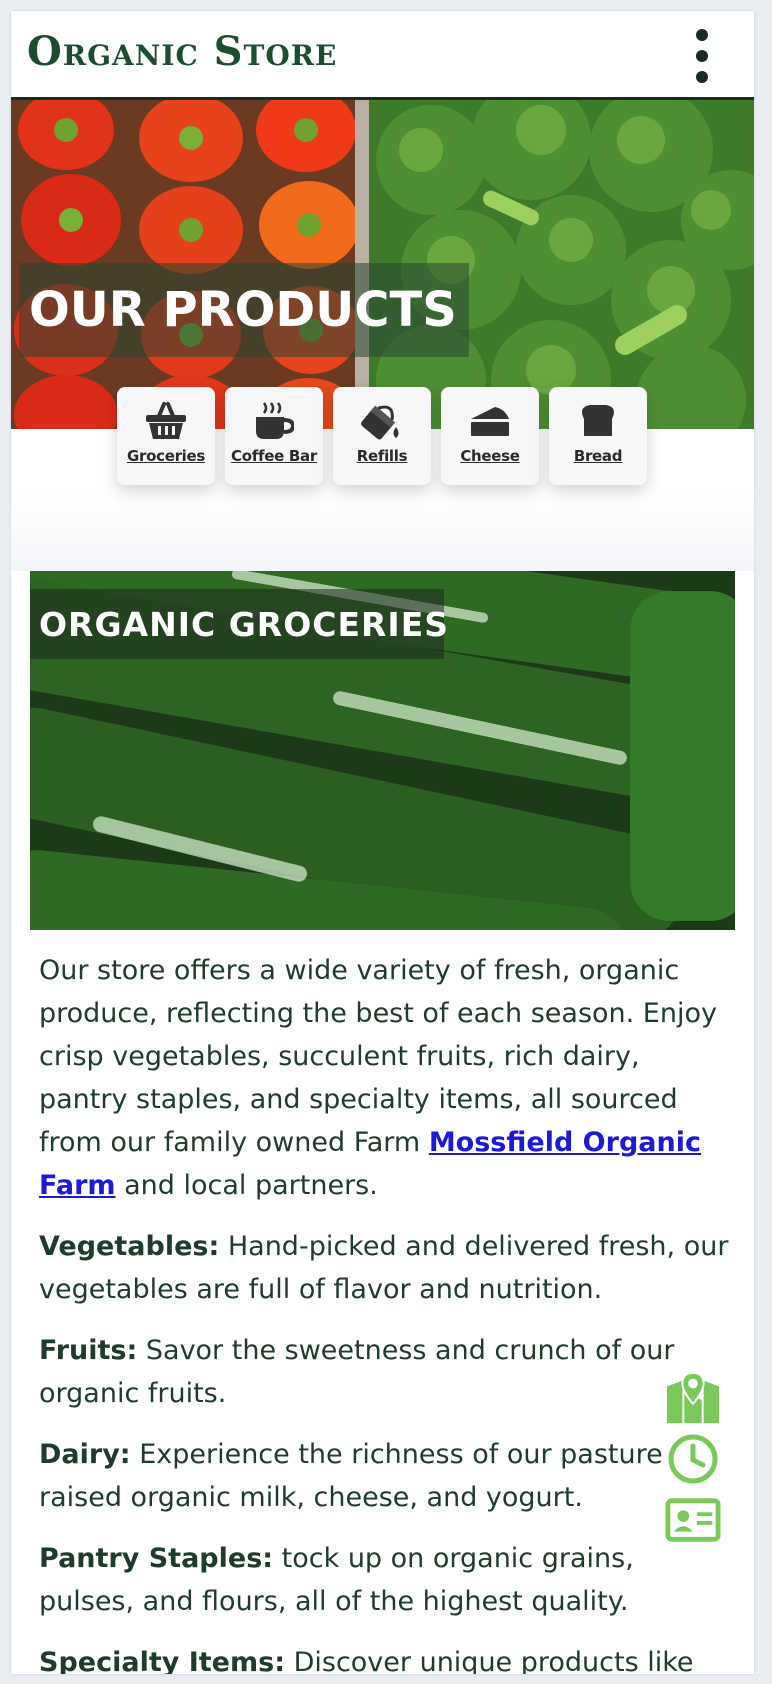  What do you see at coordinates (162, 1660) in the screenshot?
I see `item-label: Specialty Items:` at bounding box center [162, 1660].